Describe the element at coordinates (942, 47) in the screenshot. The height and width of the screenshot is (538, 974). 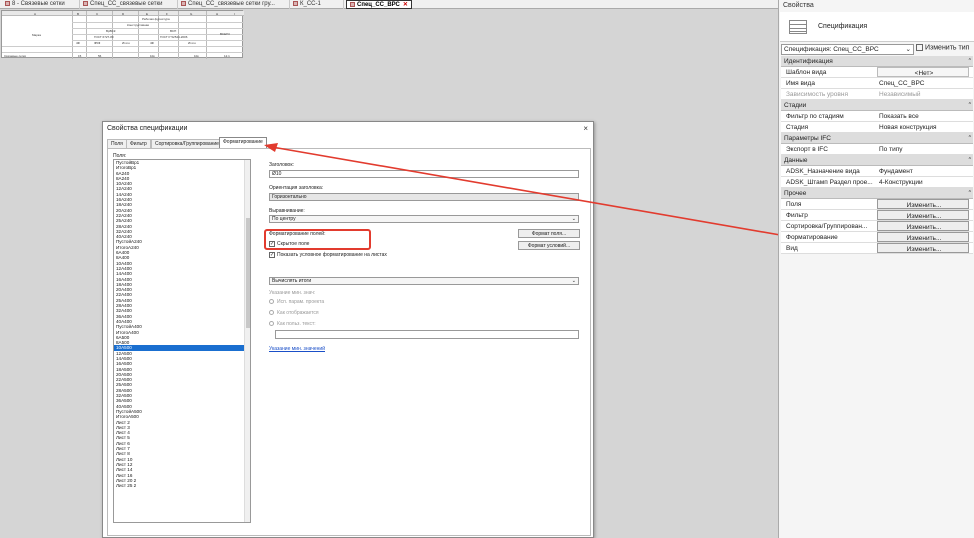
I see `edit-type-button: Изменить тип` at that location.